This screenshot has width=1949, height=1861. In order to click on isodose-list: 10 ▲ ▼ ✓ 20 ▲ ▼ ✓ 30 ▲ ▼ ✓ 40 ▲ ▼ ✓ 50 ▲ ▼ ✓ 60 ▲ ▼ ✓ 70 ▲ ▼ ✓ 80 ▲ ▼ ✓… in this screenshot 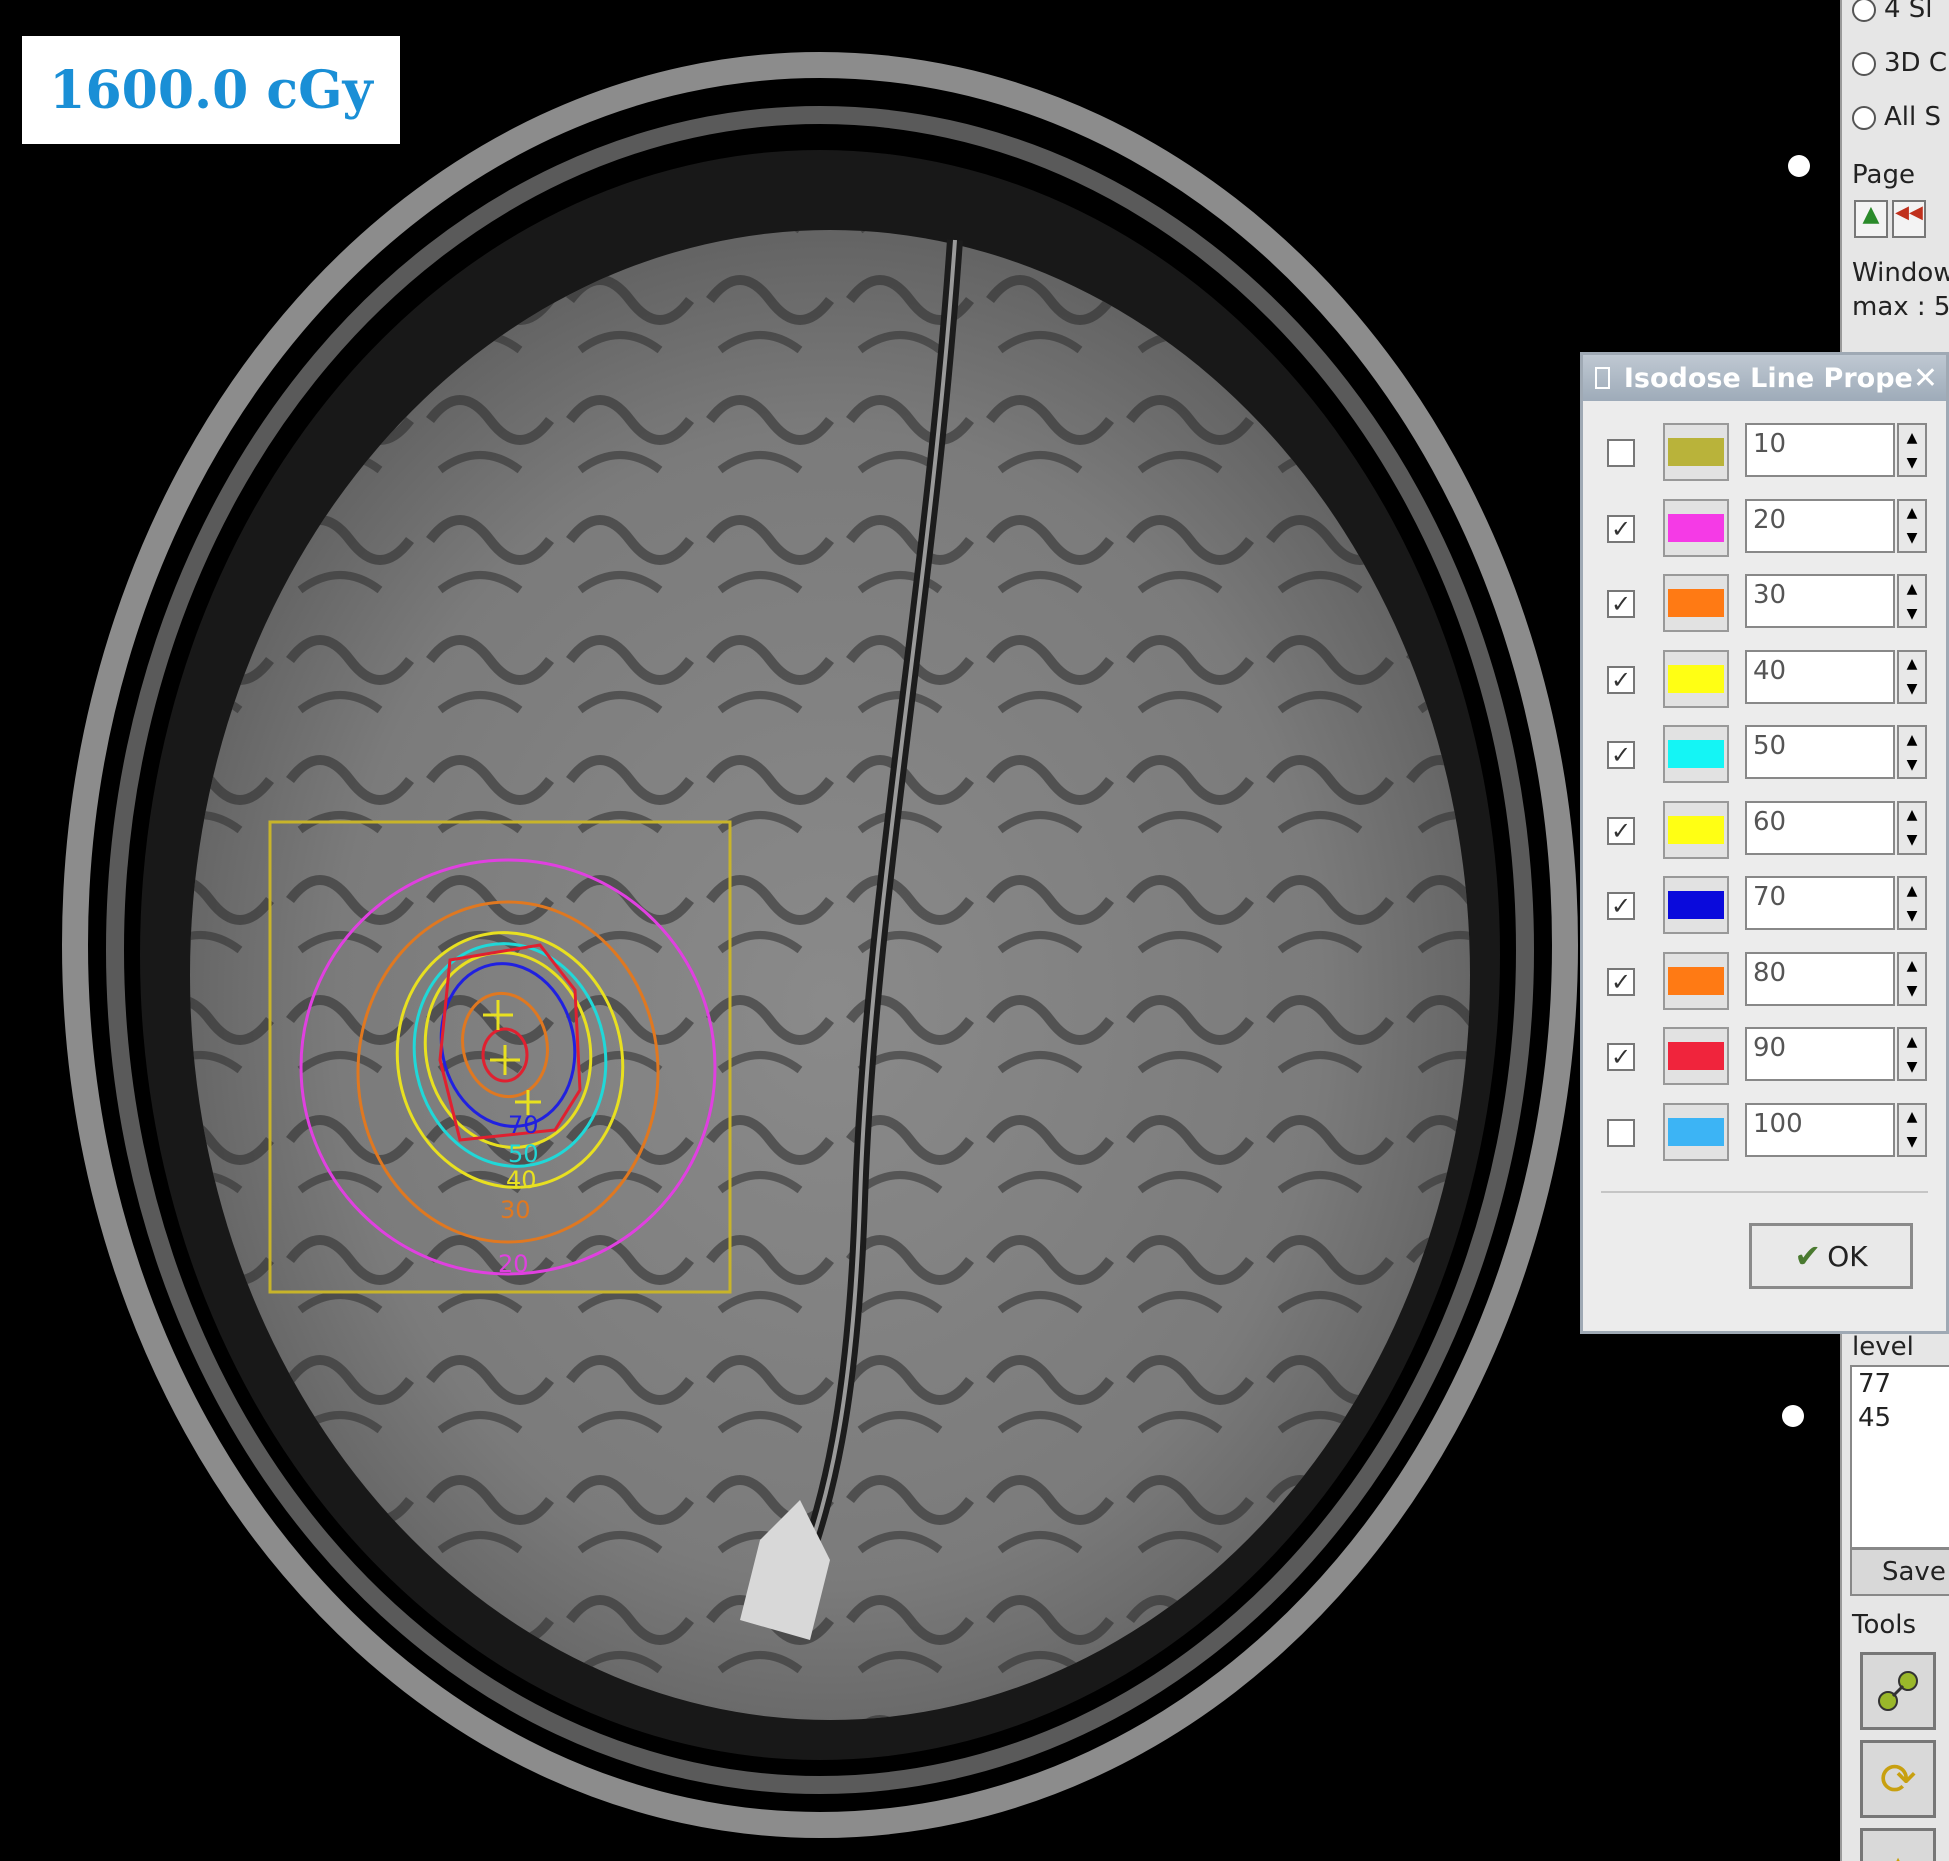, I will do `click(1769, 817)`.